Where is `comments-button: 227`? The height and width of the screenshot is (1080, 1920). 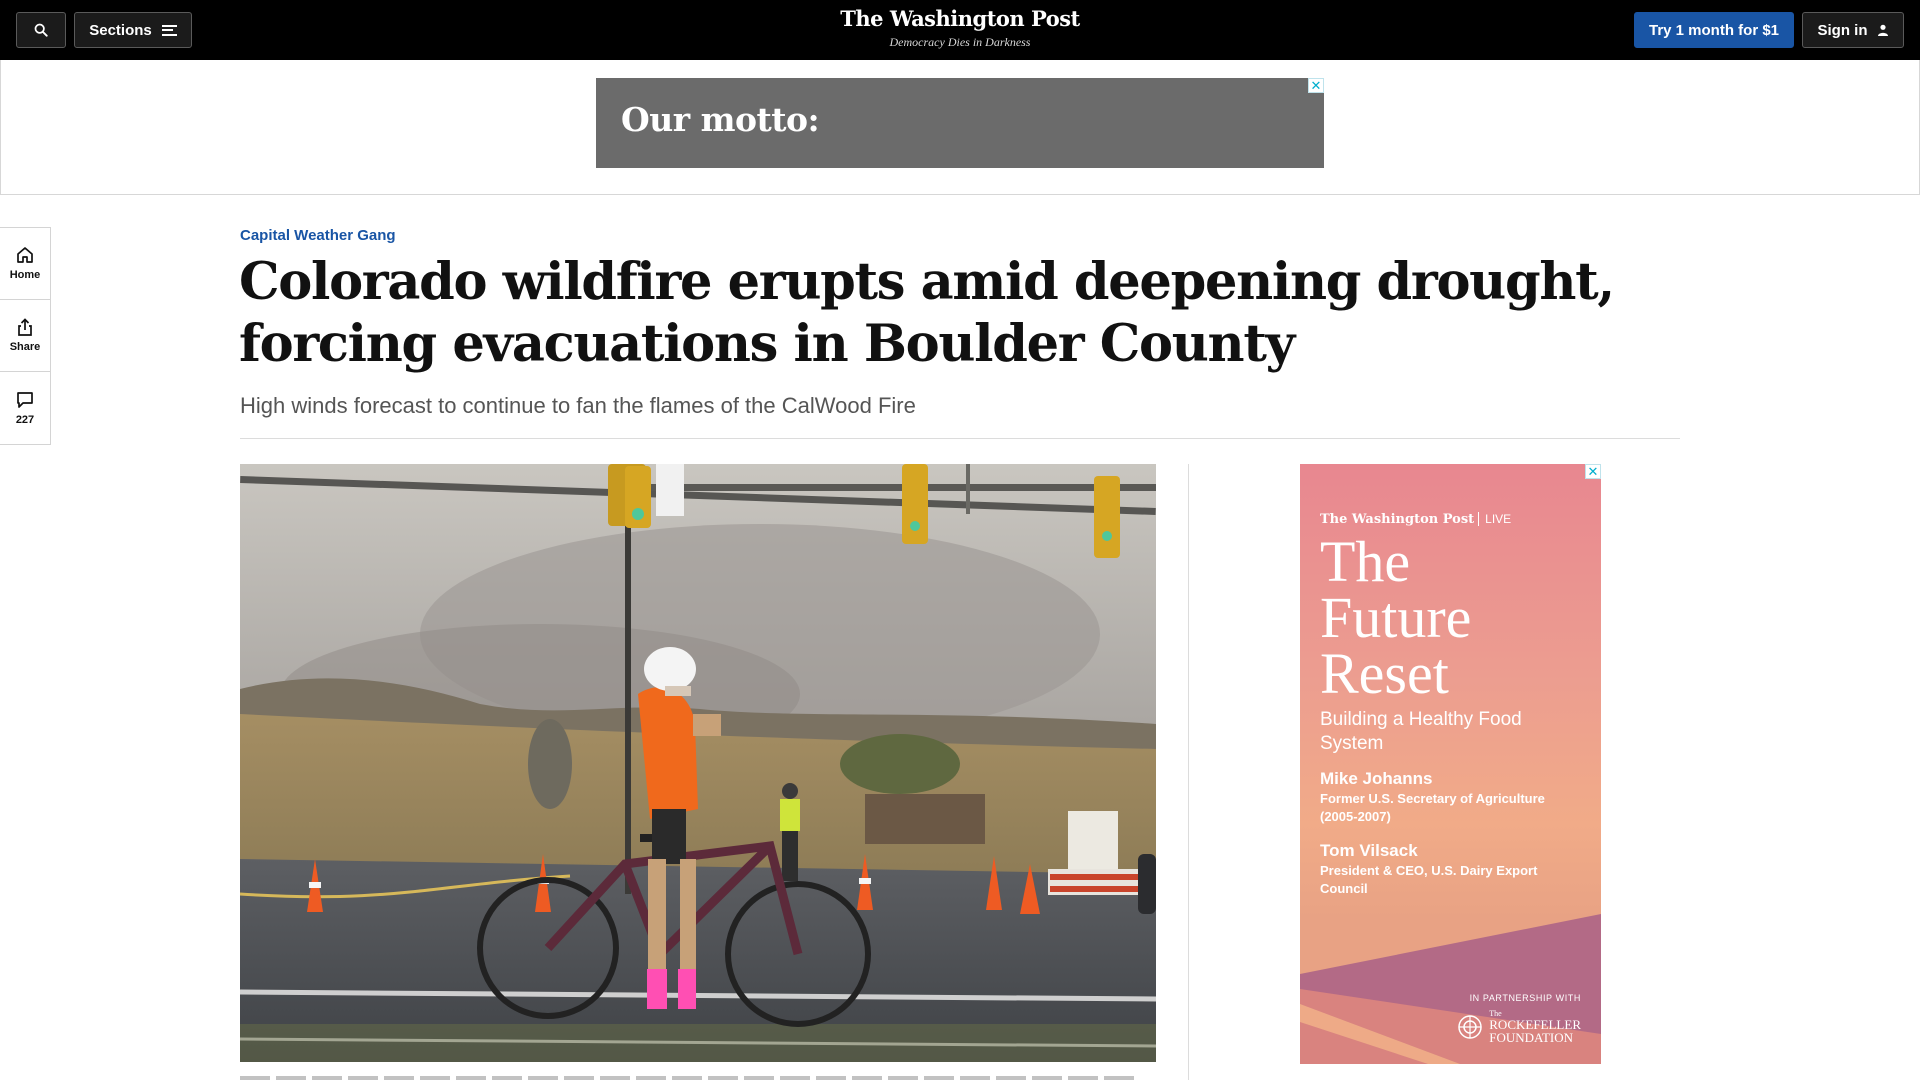
comments-button: 227 is located at coordinates (25, 408).